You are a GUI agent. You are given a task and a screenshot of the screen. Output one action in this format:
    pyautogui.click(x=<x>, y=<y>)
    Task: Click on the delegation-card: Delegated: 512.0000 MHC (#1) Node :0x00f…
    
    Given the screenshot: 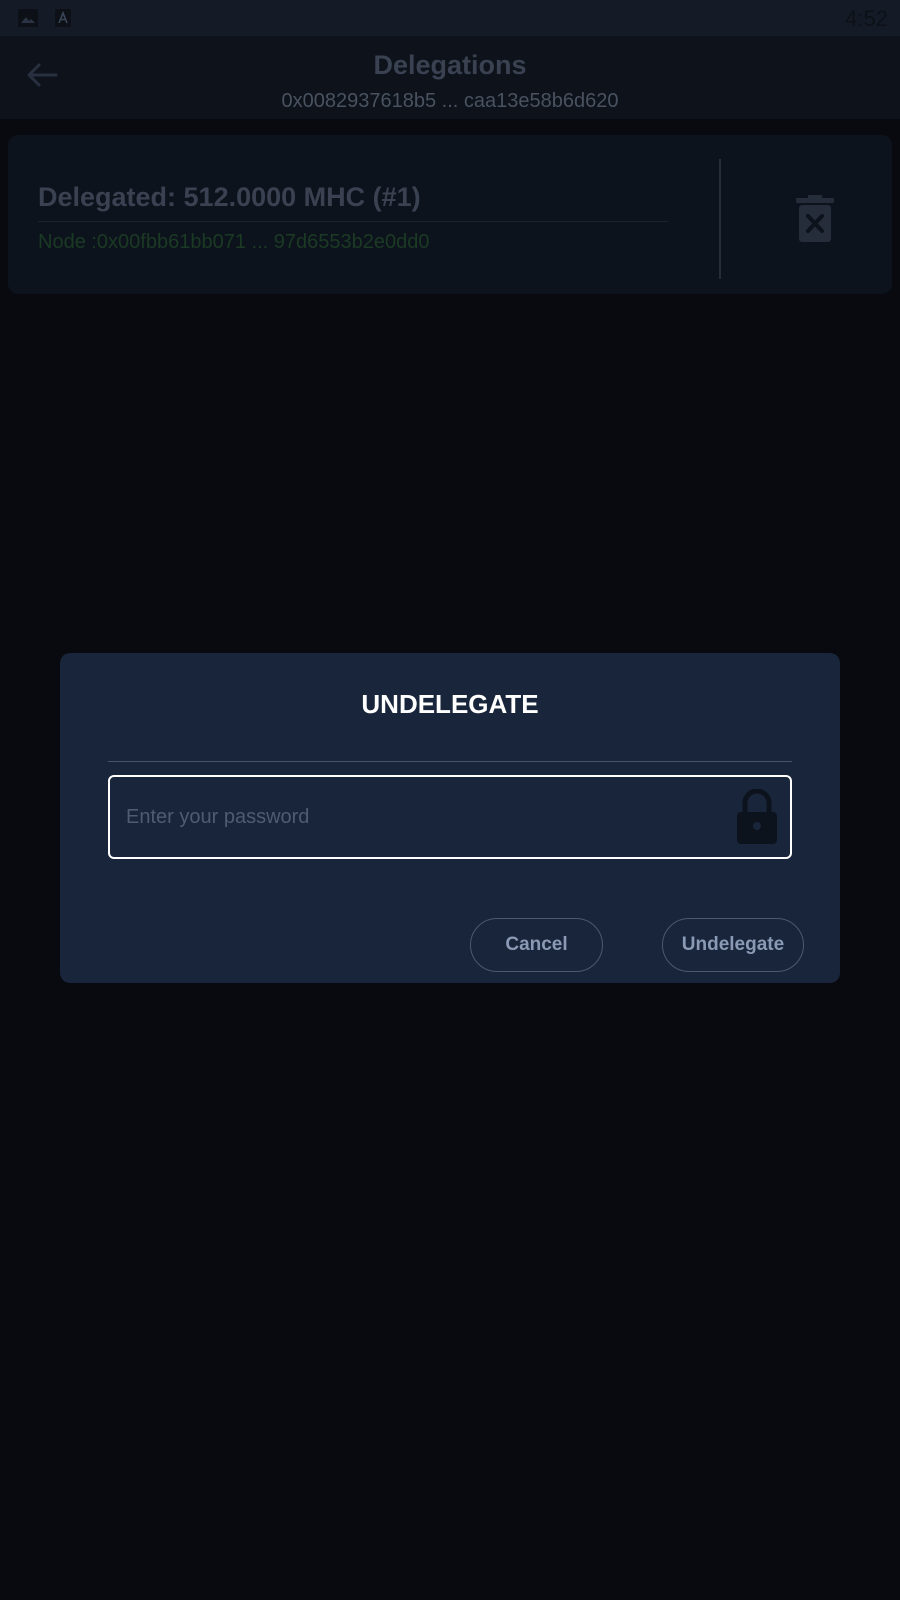 What is the action you would take?
    pyautogui.click(x=450, y=214)
    